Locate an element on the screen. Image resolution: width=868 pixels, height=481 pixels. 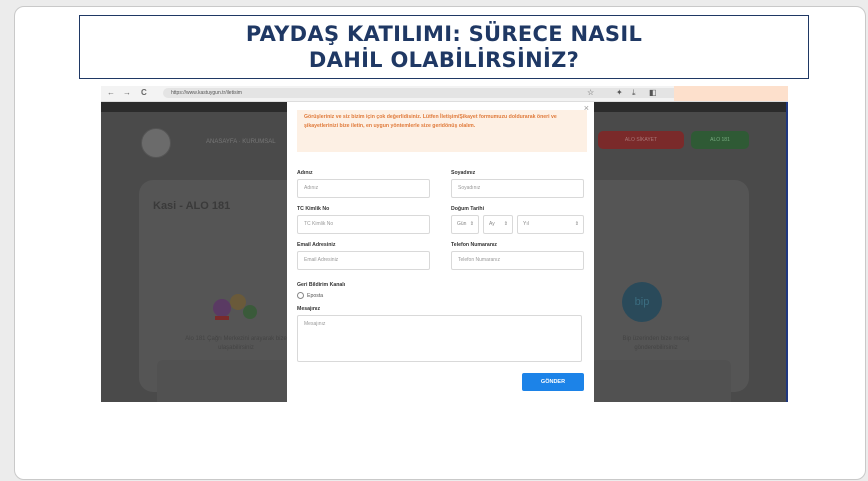
tc-input: TC Kimlik No is located at coordinates (363, 224).